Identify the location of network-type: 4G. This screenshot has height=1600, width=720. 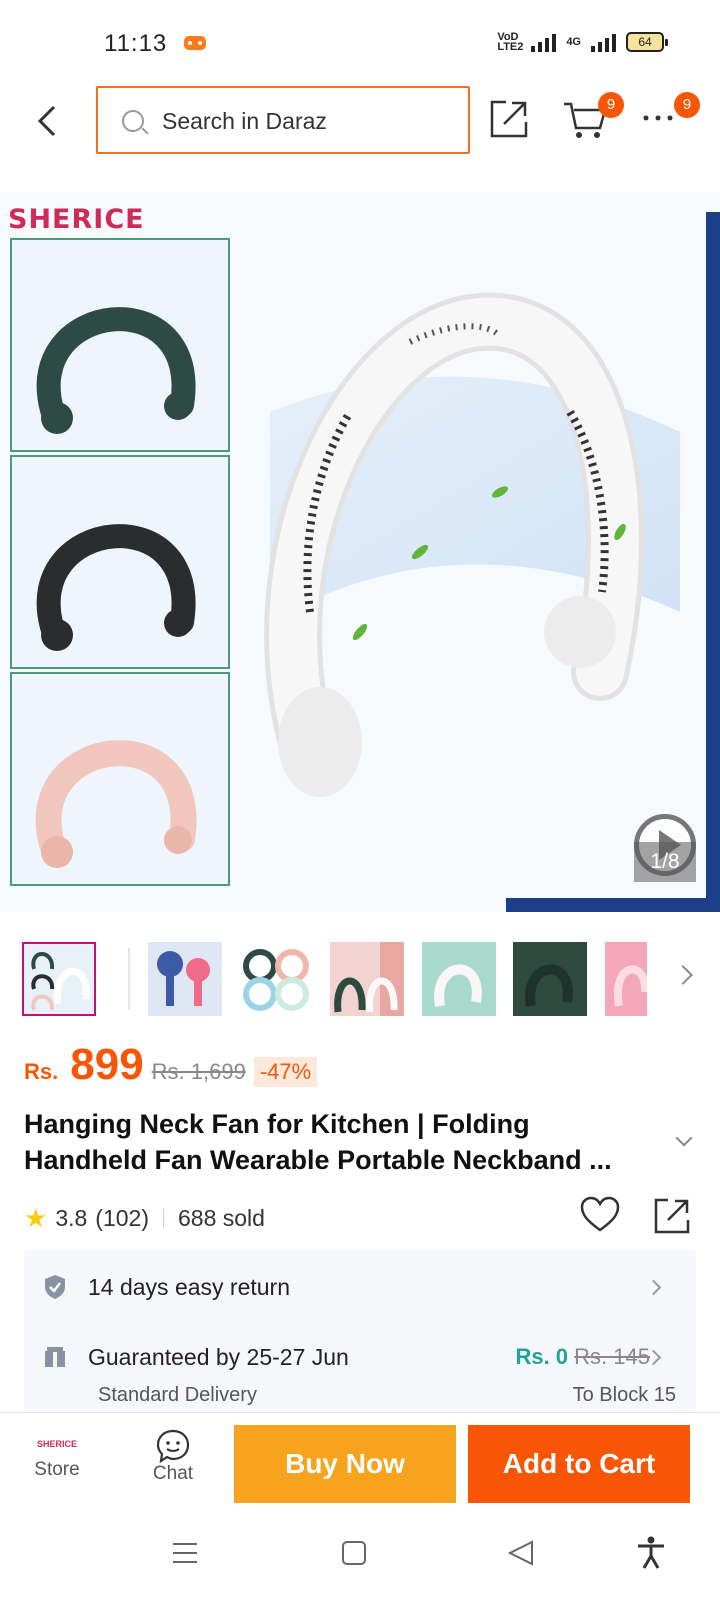
(573, 42).